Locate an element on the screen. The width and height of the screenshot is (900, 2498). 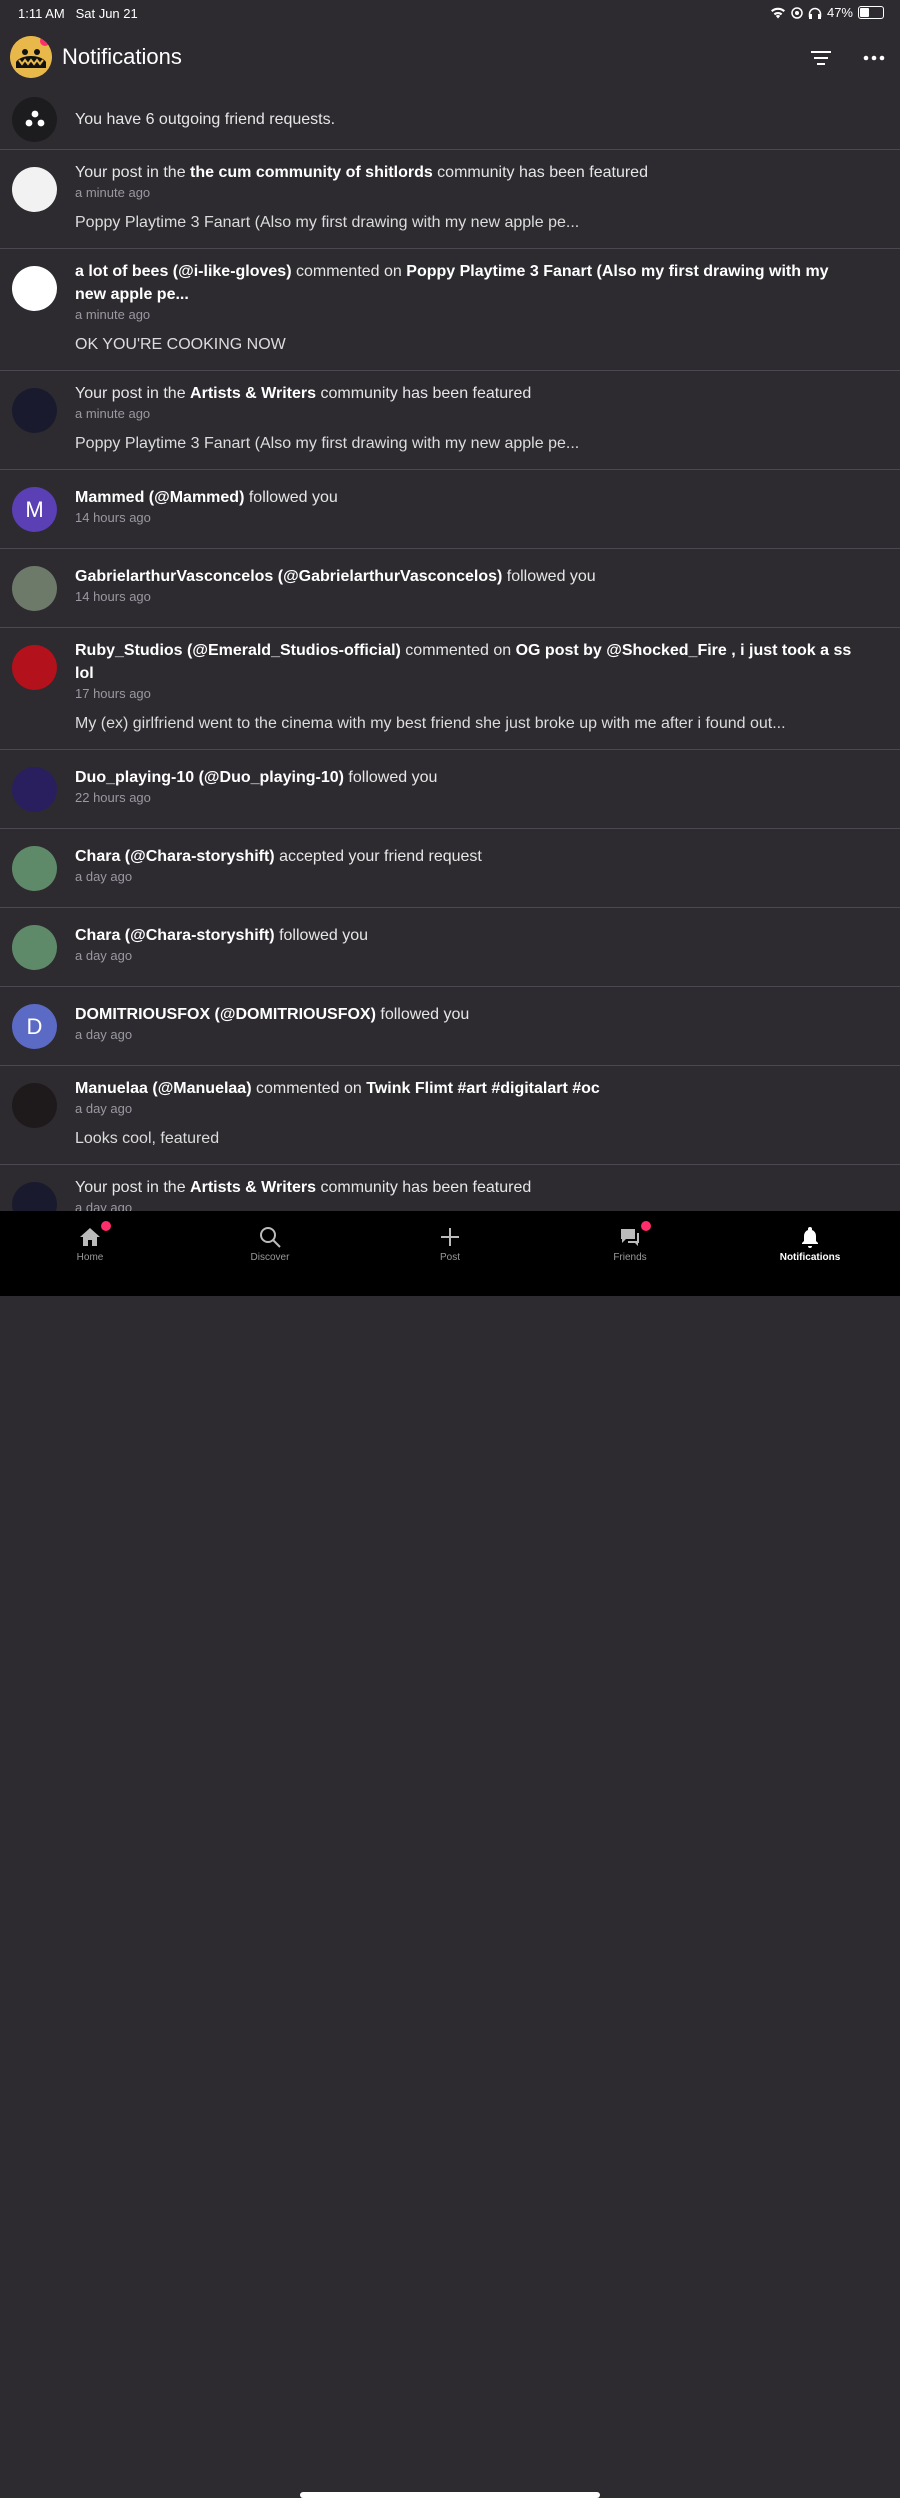
user-name: a lot of bees (@i-like-gloves) is located at coordinates (183, 271).